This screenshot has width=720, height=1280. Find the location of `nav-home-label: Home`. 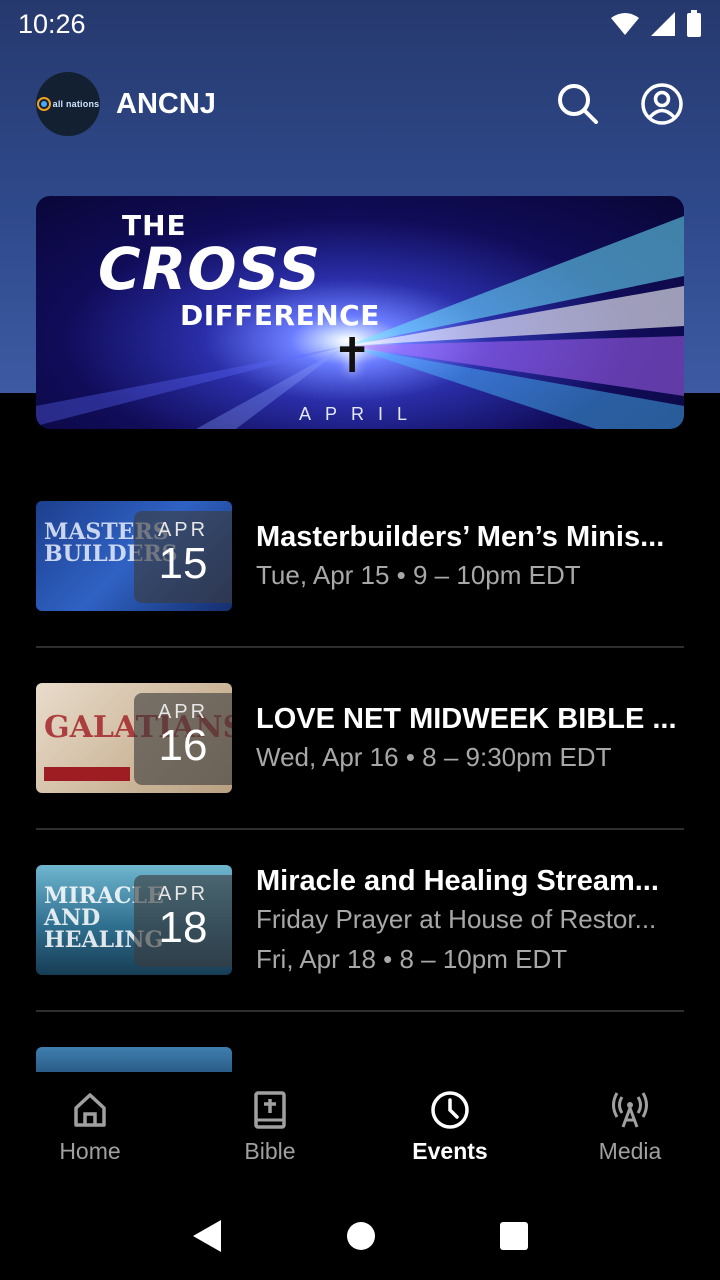

nav-home-label: Home is located at coordinates (90, 1151).